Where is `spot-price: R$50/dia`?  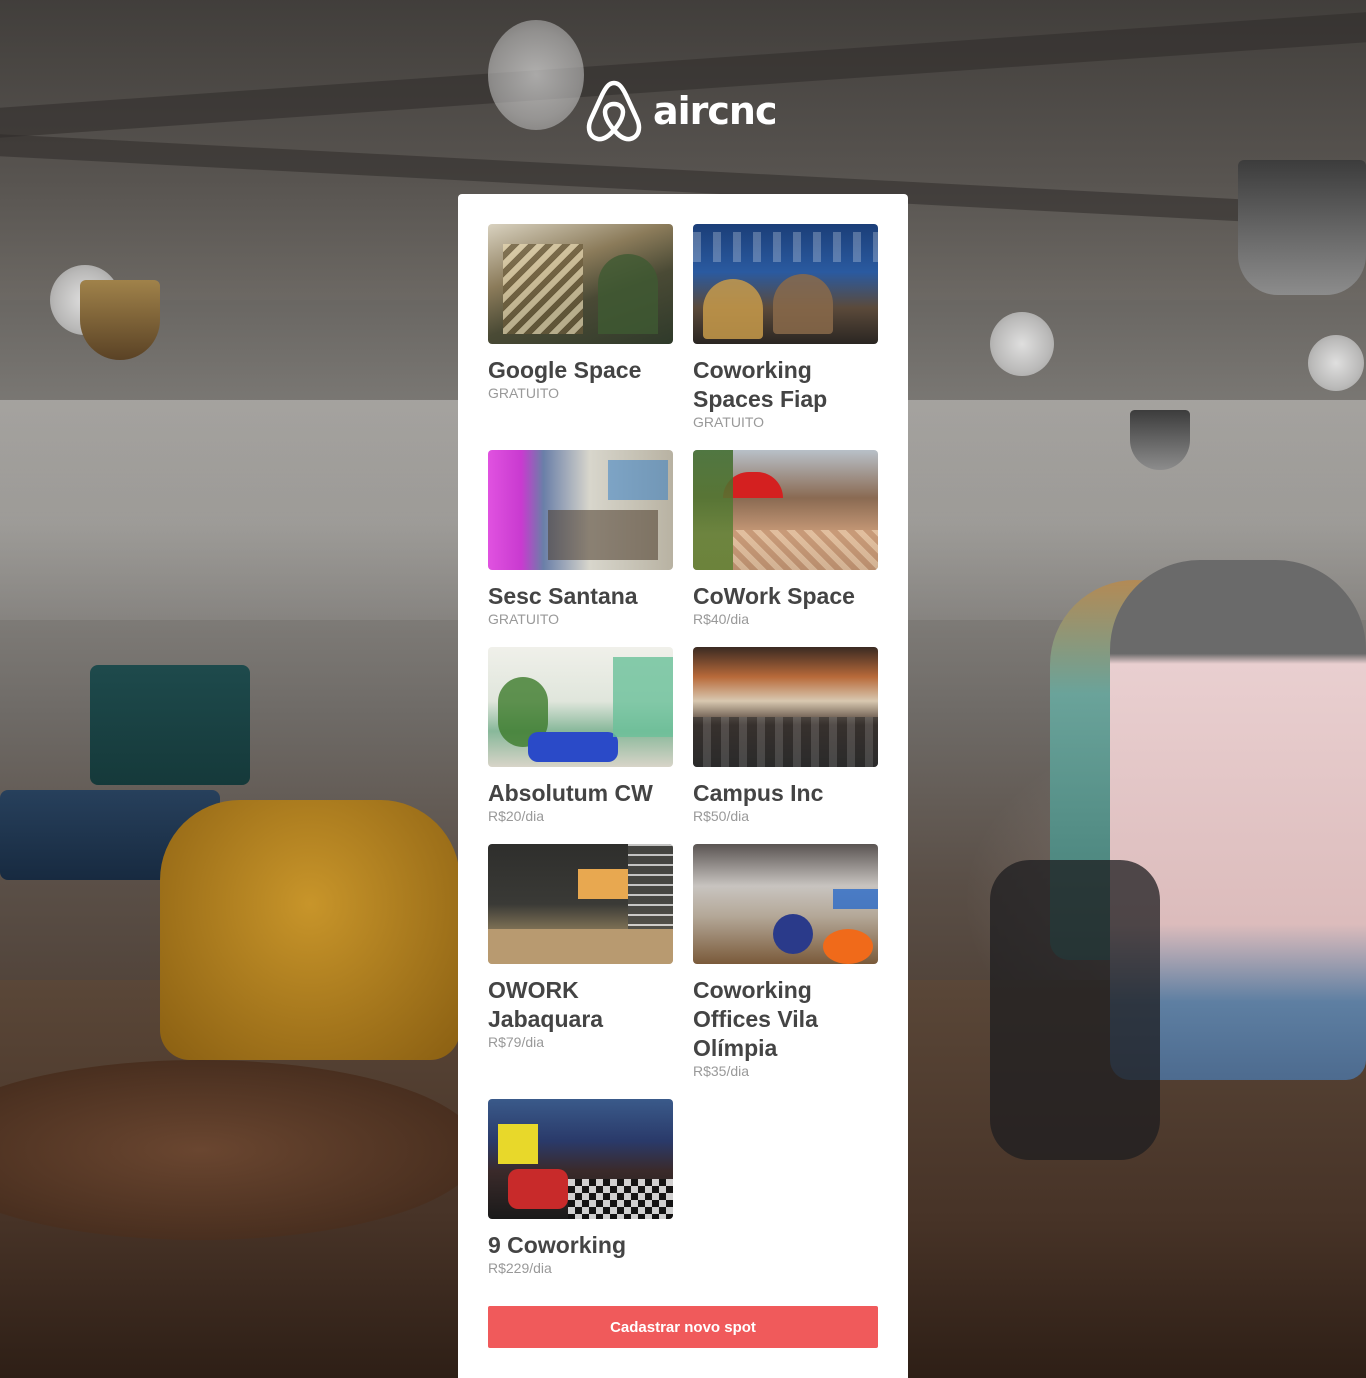 spot-price: R$50/dia is located at coordinates (721, 816).